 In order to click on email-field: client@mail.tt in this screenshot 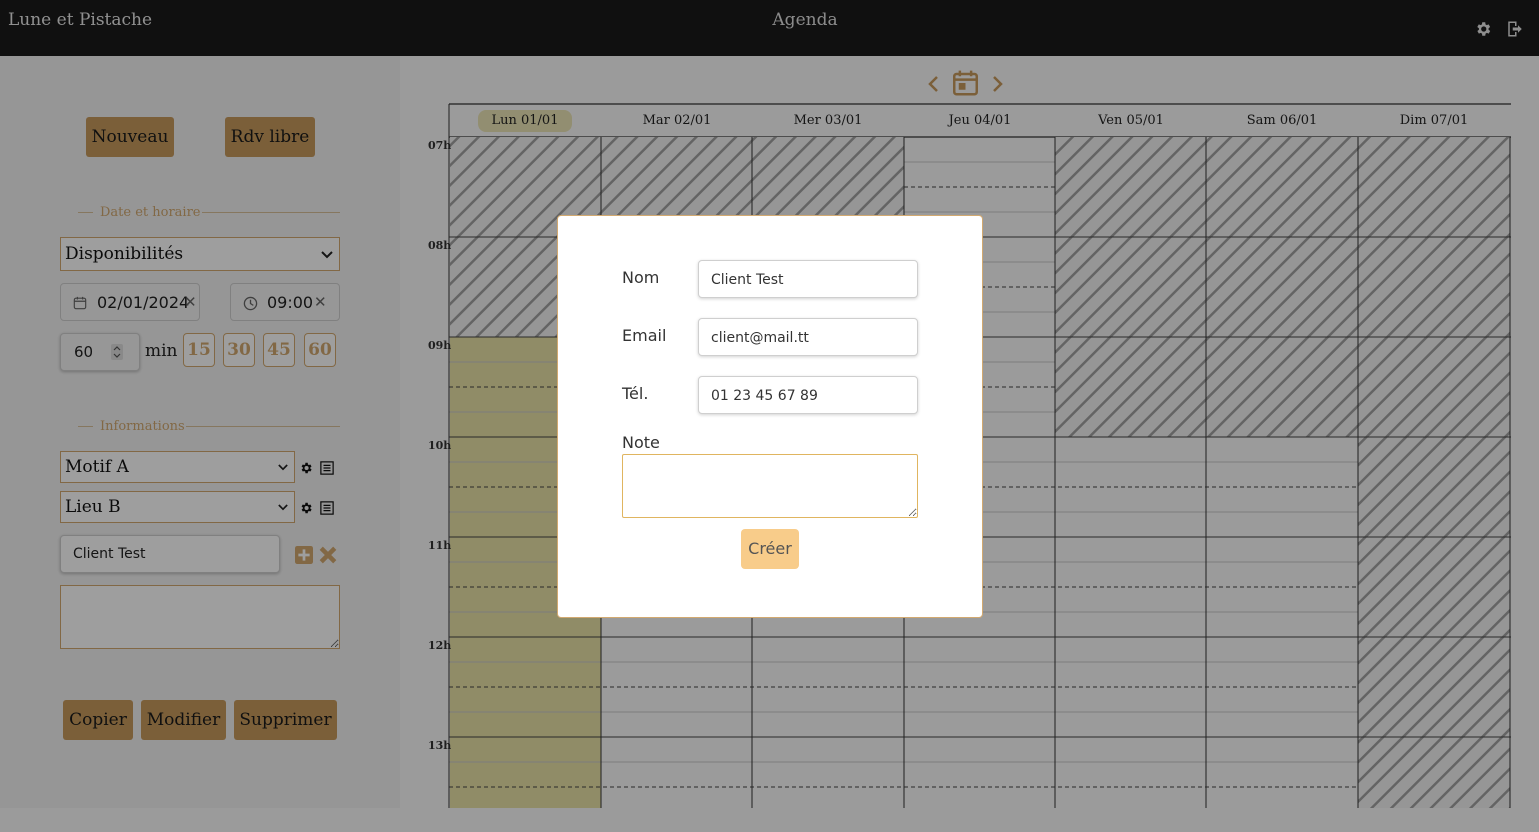, I will do `click(808, 337)`.